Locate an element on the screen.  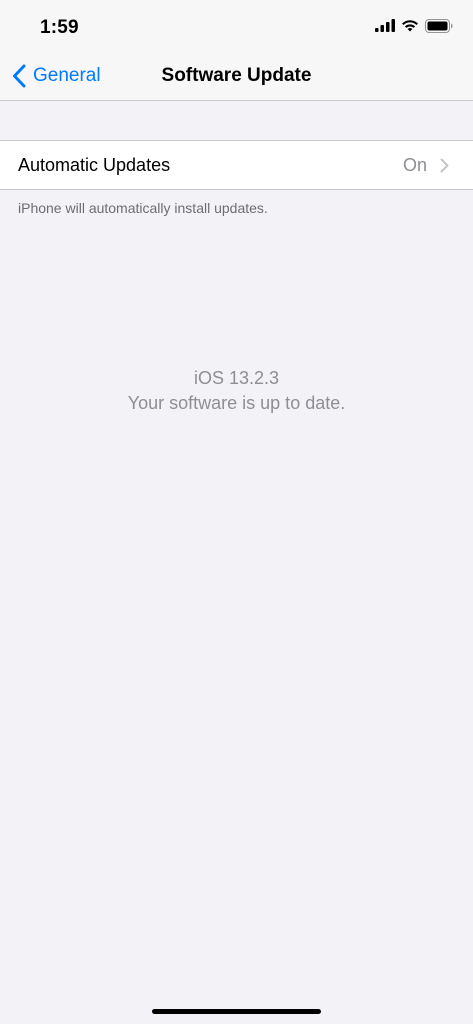
status-icons is located at coordinates (414, 28).